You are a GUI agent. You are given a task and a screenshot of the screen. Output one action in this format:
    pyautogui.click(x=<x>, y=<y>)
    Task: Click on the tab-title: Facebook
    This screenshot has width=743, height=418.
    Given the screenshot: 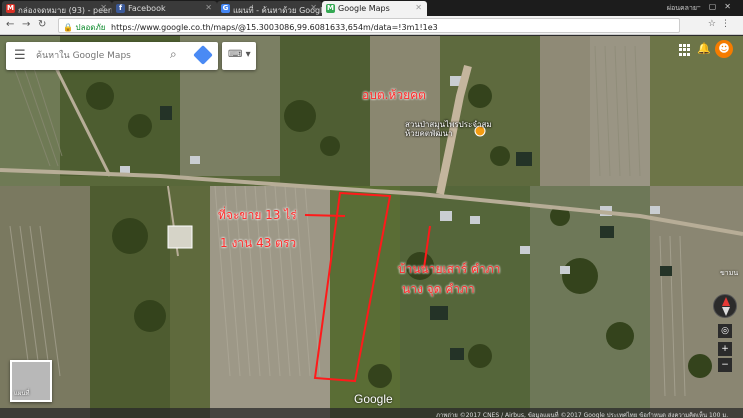 What is the action you would take?
    pyautogui.click(x=147, y=8)
    